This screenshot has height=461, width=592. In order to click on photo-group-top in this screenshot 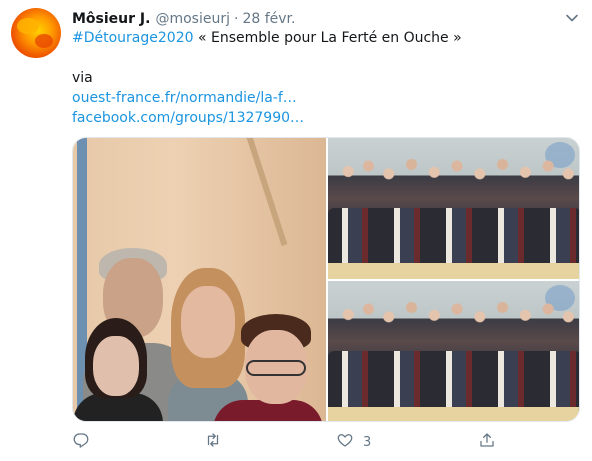, I will do `click(453, 208)`.